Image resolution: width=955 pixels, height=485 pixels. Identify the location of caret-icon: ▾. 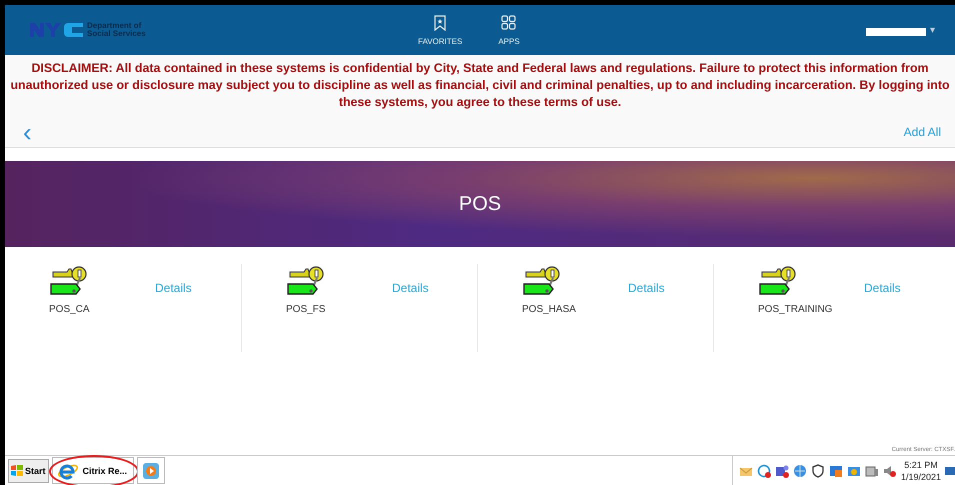
(932, 30).